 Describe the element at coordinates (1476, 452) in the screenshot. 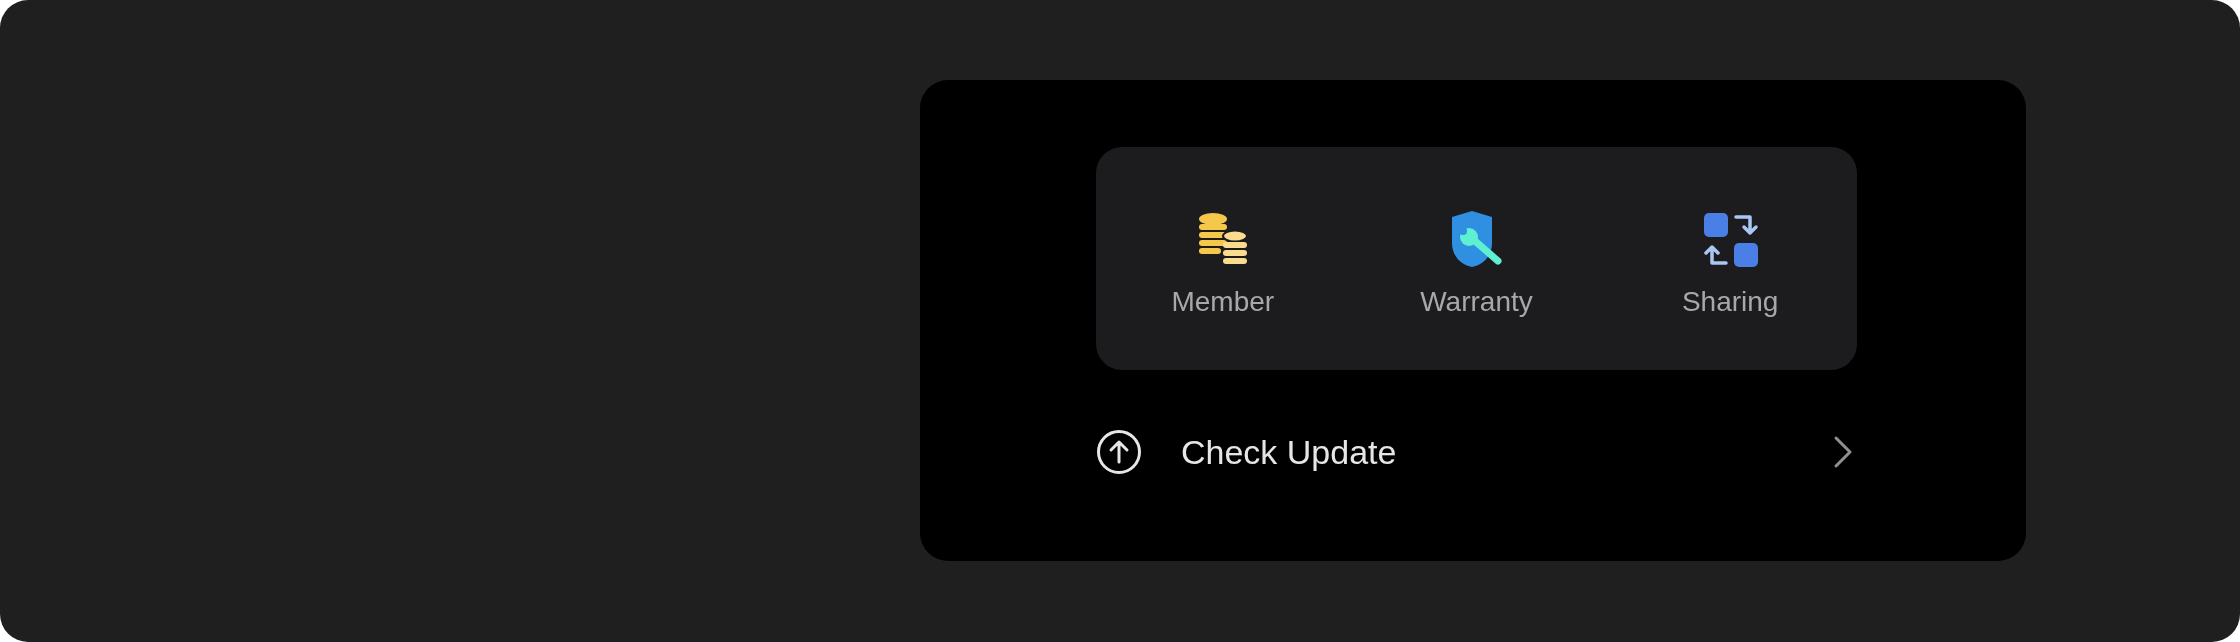

I see `menu-row: Check Update` at that location.